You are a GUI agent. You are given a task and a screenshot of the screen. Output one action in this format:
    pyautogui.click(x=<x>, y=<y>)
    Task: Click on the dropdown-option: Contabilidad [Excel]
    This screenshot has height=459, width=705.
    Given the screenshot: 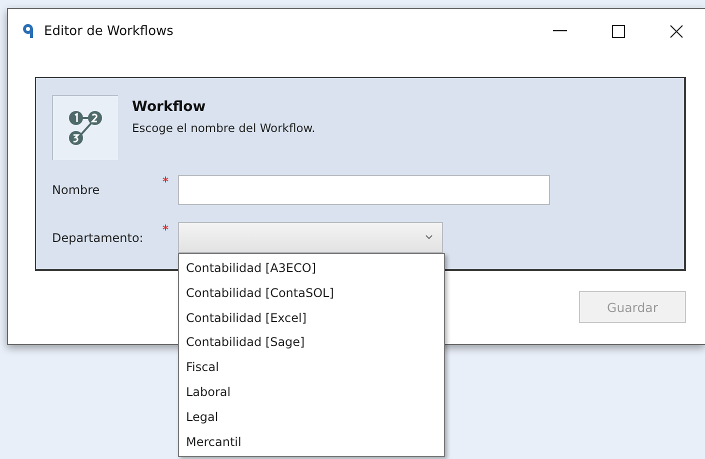 What is the action you would take?
    pyautogui.click(x=311, y=318)
    